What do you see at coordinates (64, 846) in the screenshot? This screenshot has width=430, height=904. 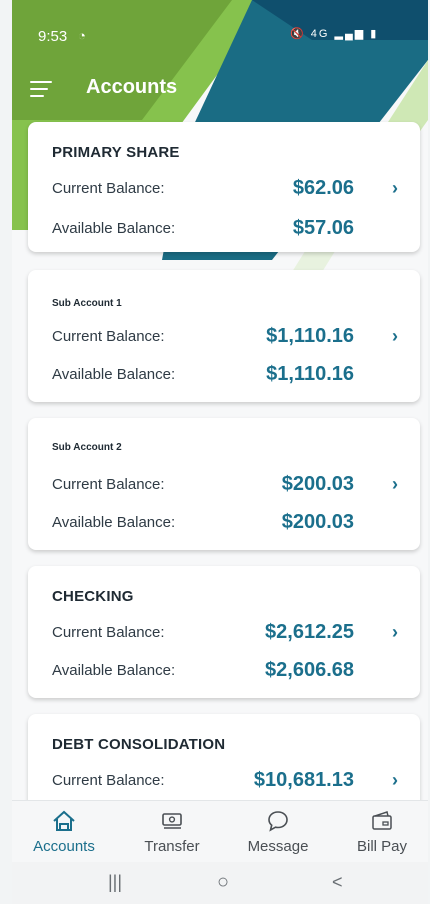 I see `nav-label: Accounts` at bounding box center [64, 846].